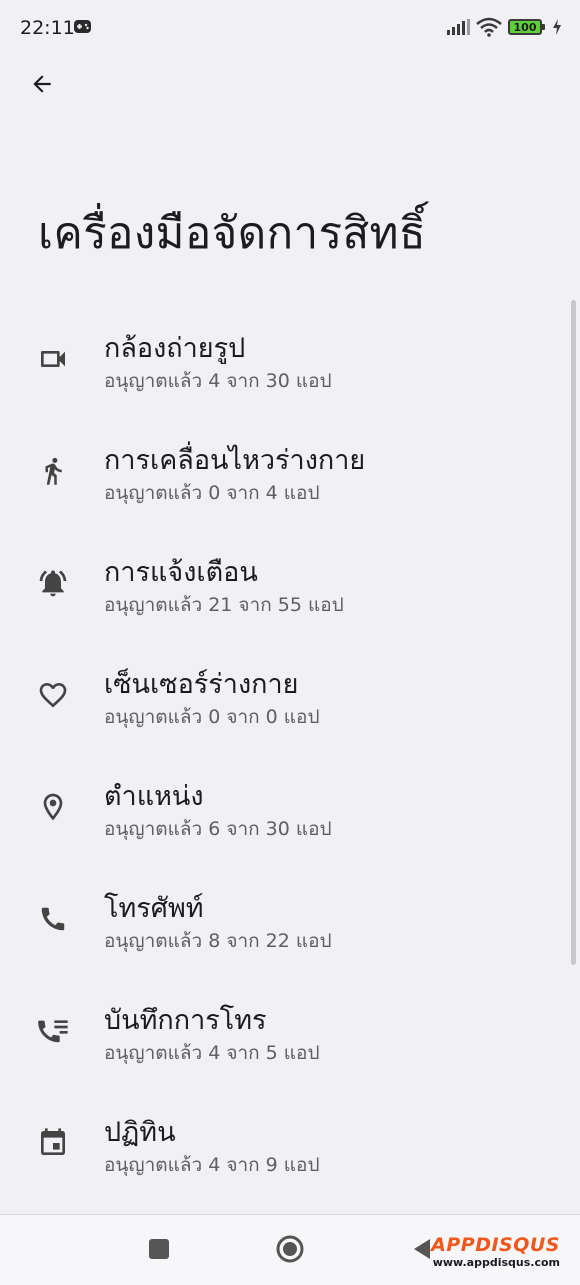  What do you see at coordinates (53, 695) in the screenshot?
I see `heart-icon` at bounding box center [53, 695].